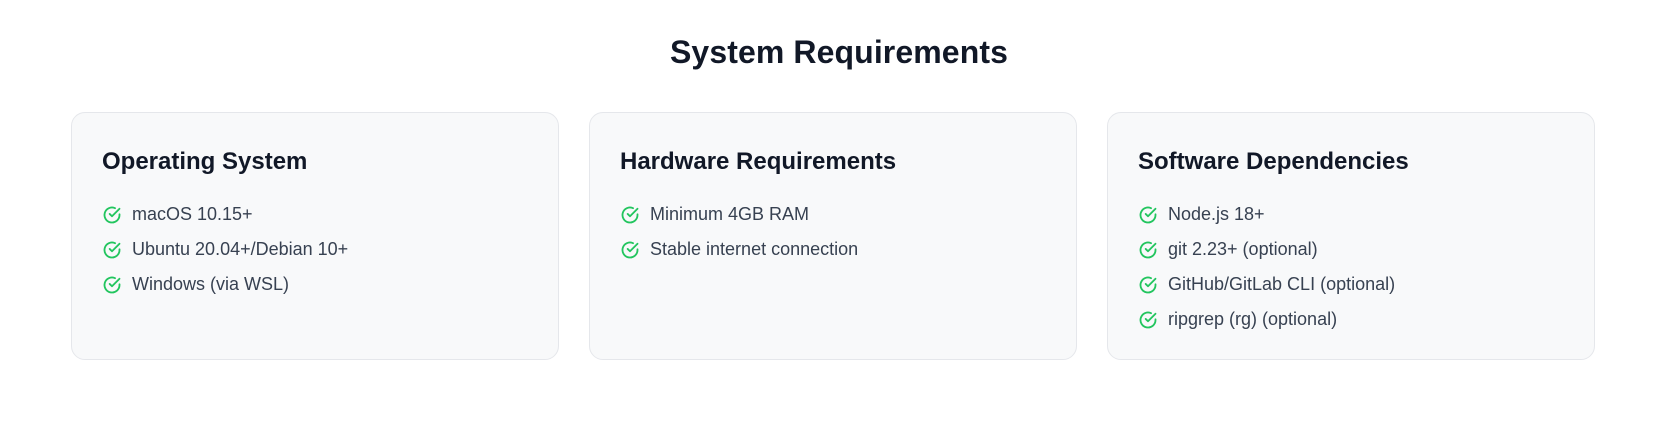  What do you see at coordinates (1351, 214) in the screenshot?
I see `list-item: Node.js 18+` at bounding box center [1351, 214].